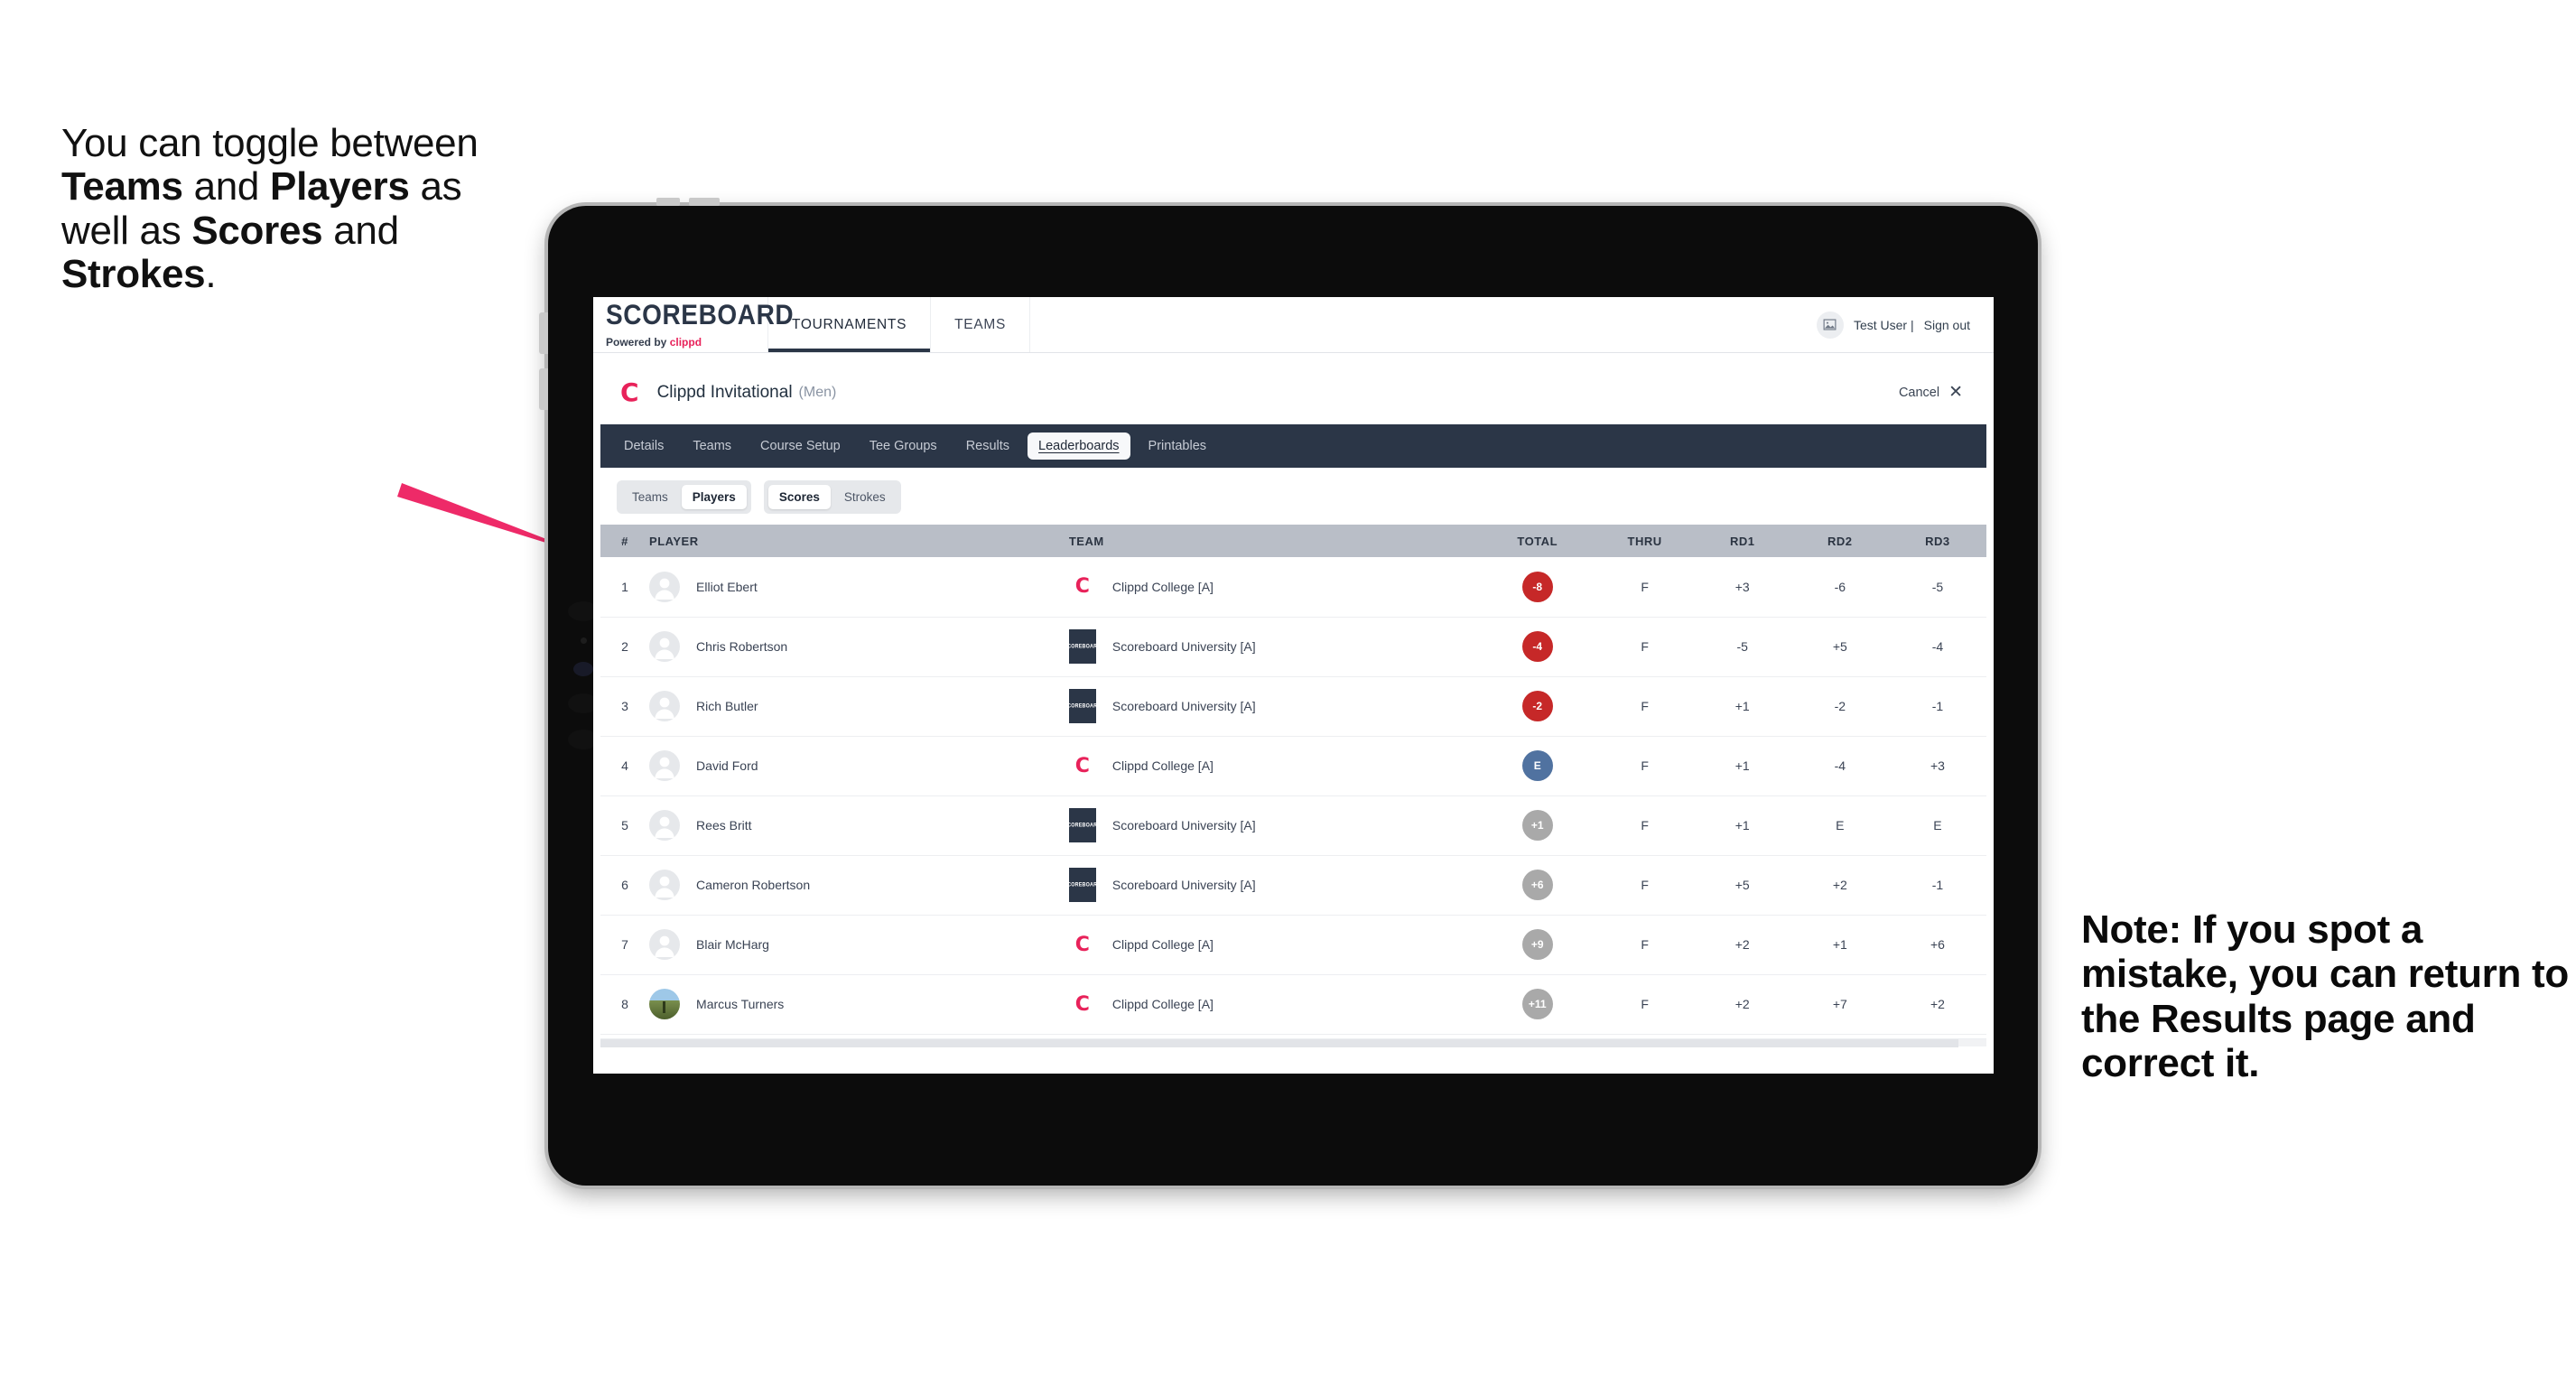 This screenshot has height=1386, width=2576. Describe the element at coordinates (1177, 446) in the screenshot. I see `sub-nav-printables: Printables` at that location.